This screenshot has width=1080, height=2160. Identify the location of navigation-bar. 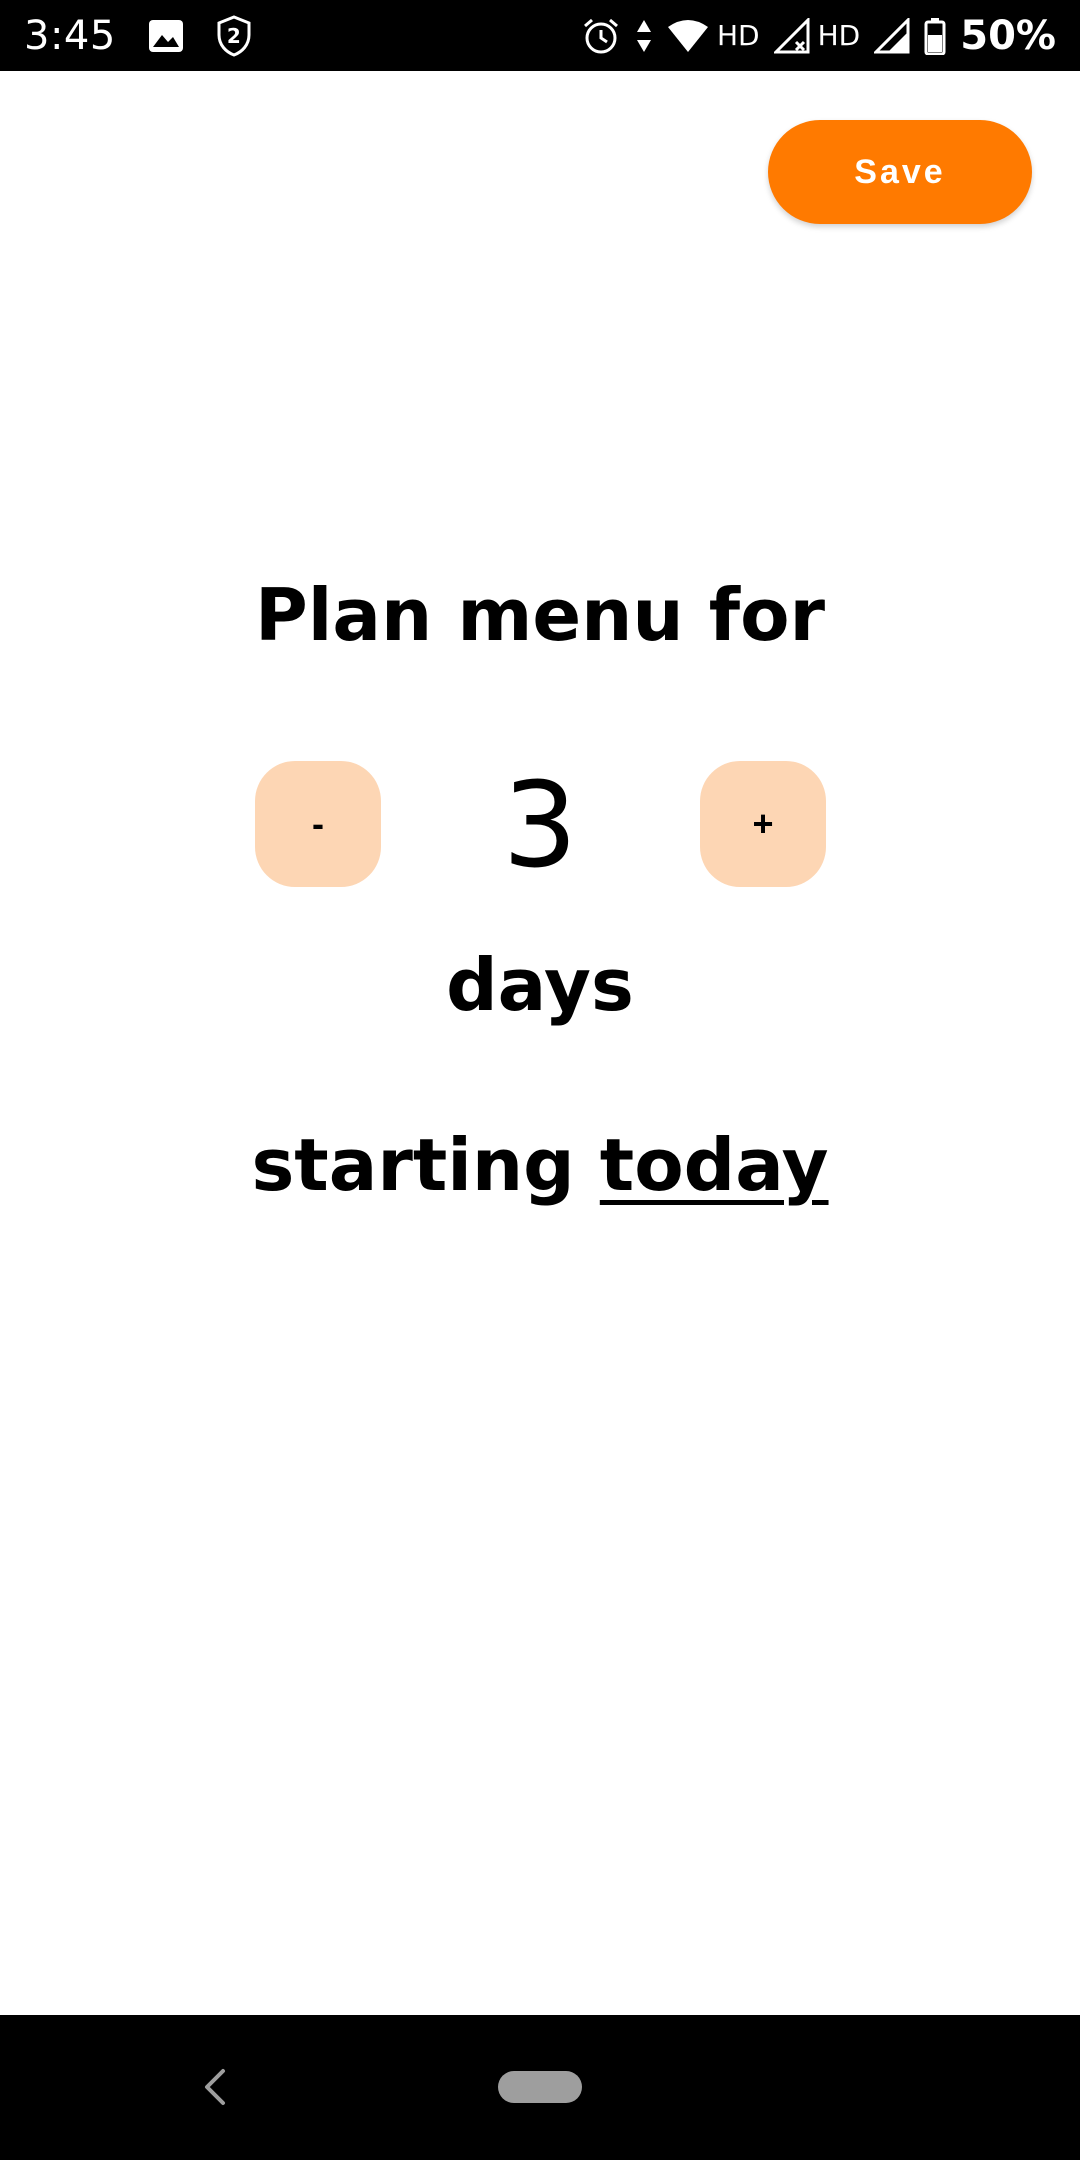
(540, 2087).